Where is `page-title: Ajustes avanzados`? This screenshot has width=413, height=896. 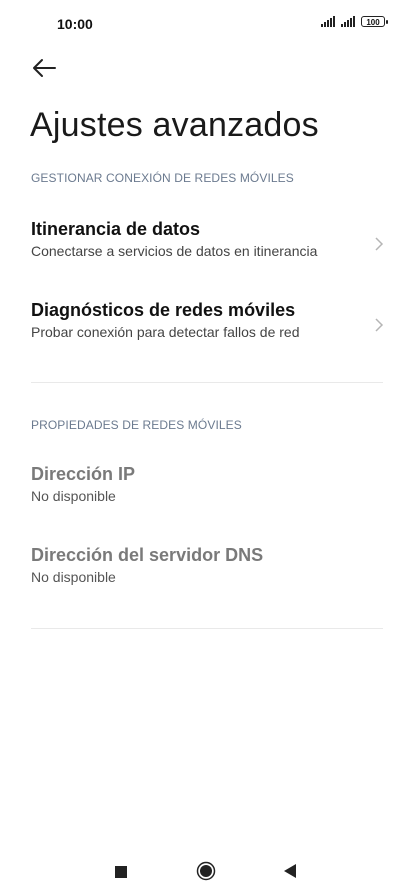 page-title: Ajustes avanzados is located at coordinates (174, 125).